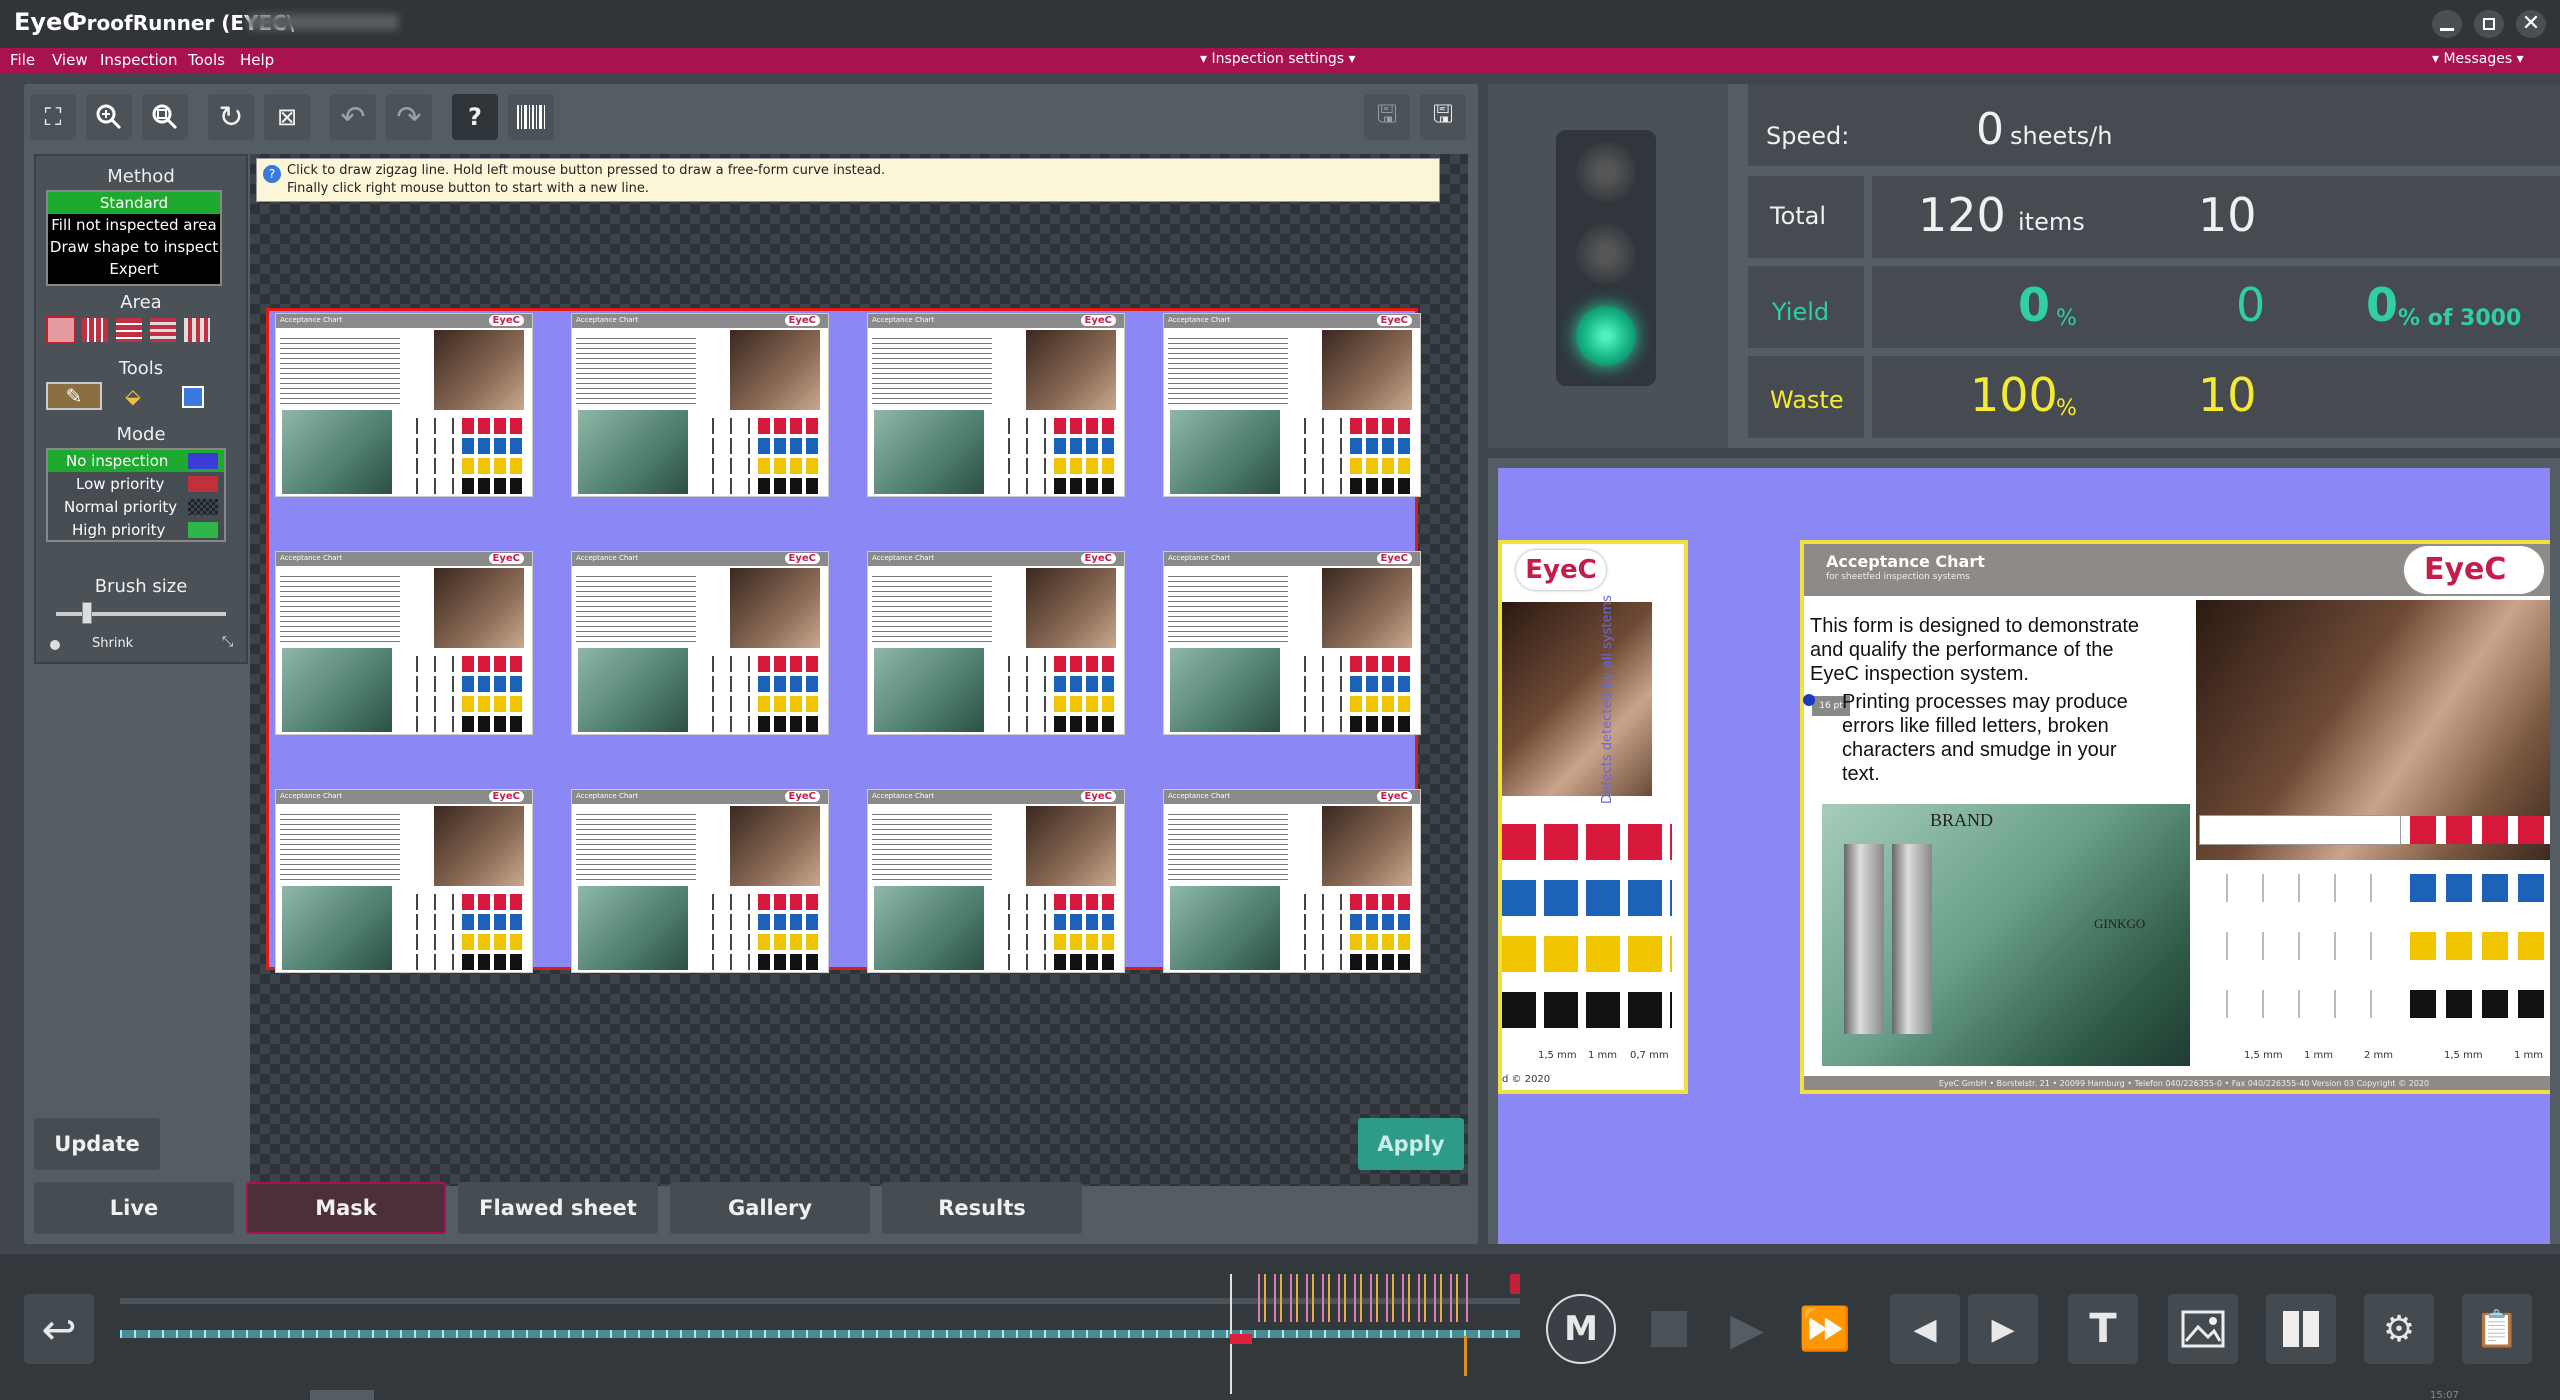 The image size is (2560, 1400). I want to click on inspection-settings-menu: ▾ Inspection settings ▾, so click(1278, 59).